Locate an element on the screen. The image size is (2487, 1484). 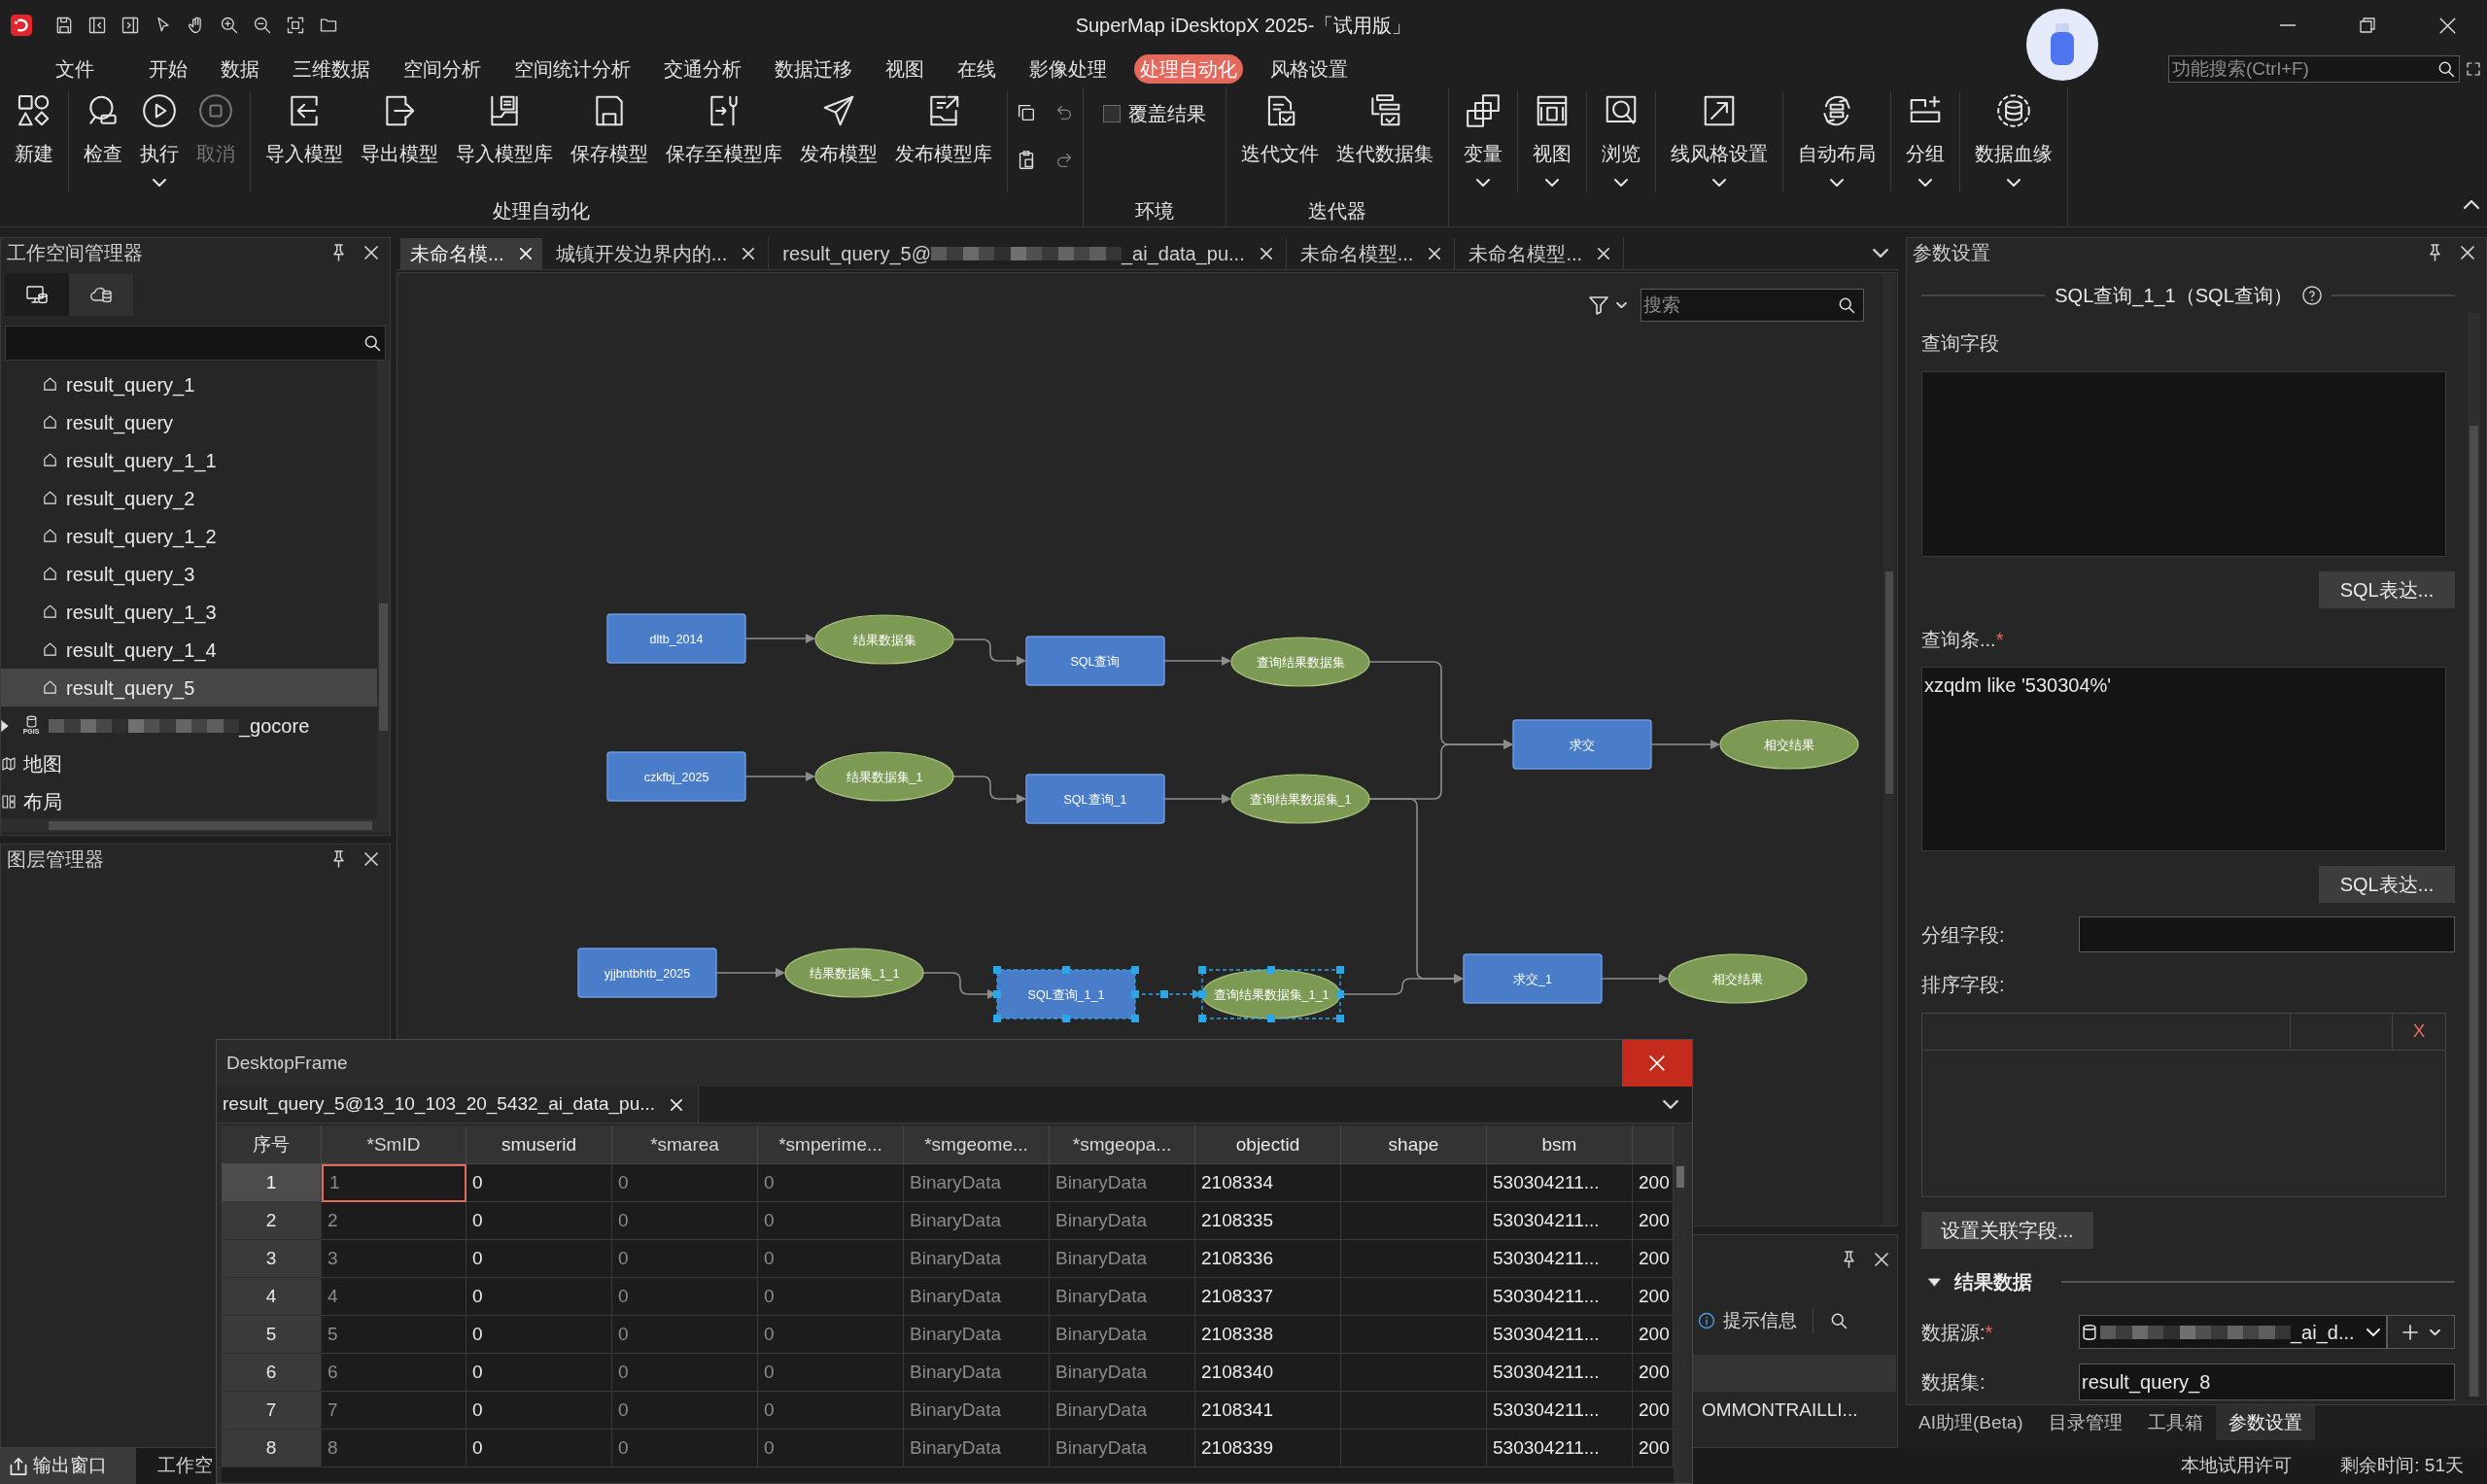
zoom-out-icon is located at coordinates (262, 25).